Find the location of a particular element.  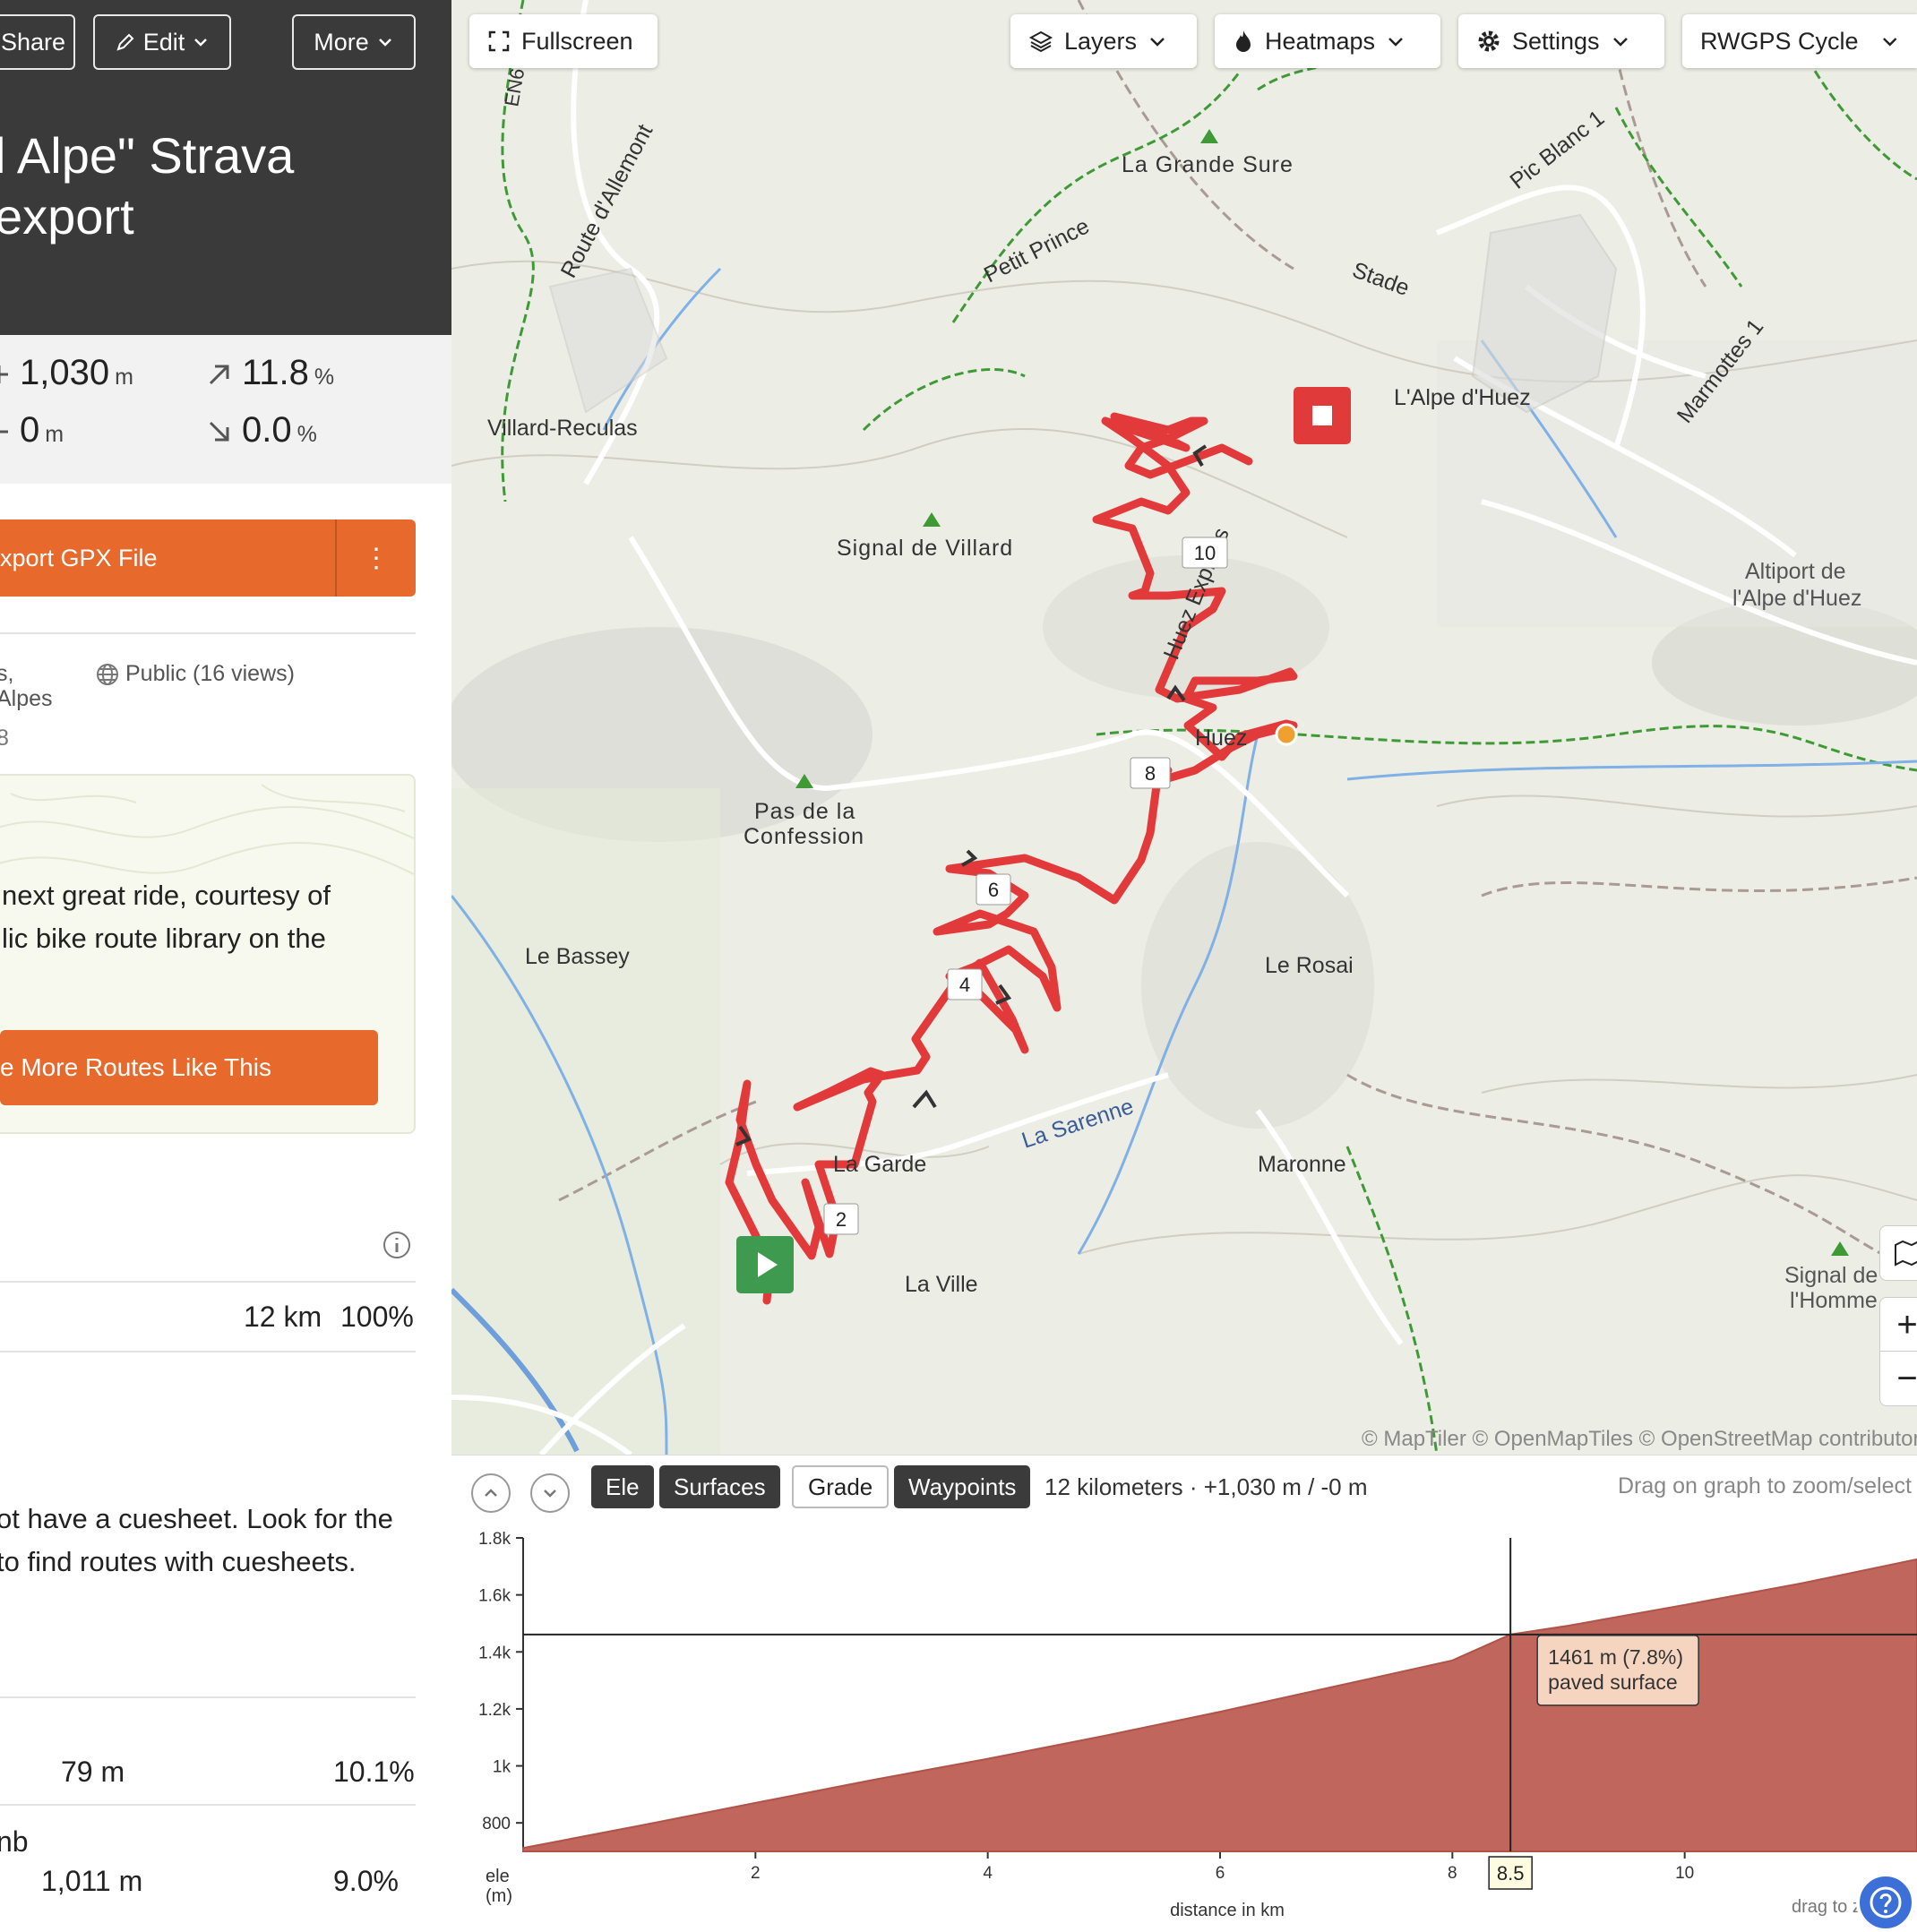

edit-button: Edit is located at coordinates (162, 42).